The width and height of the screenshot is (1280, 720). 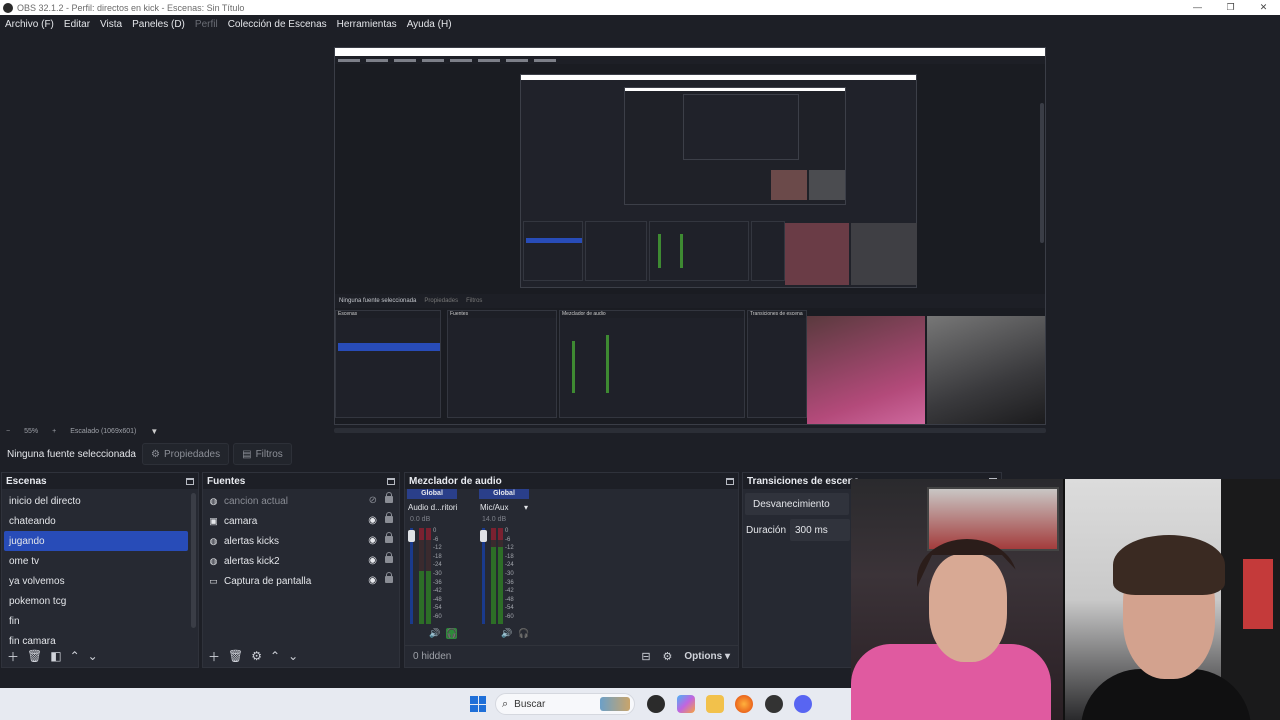 I want to click on duration-input: 300 ms, so click(x=820, y=530).